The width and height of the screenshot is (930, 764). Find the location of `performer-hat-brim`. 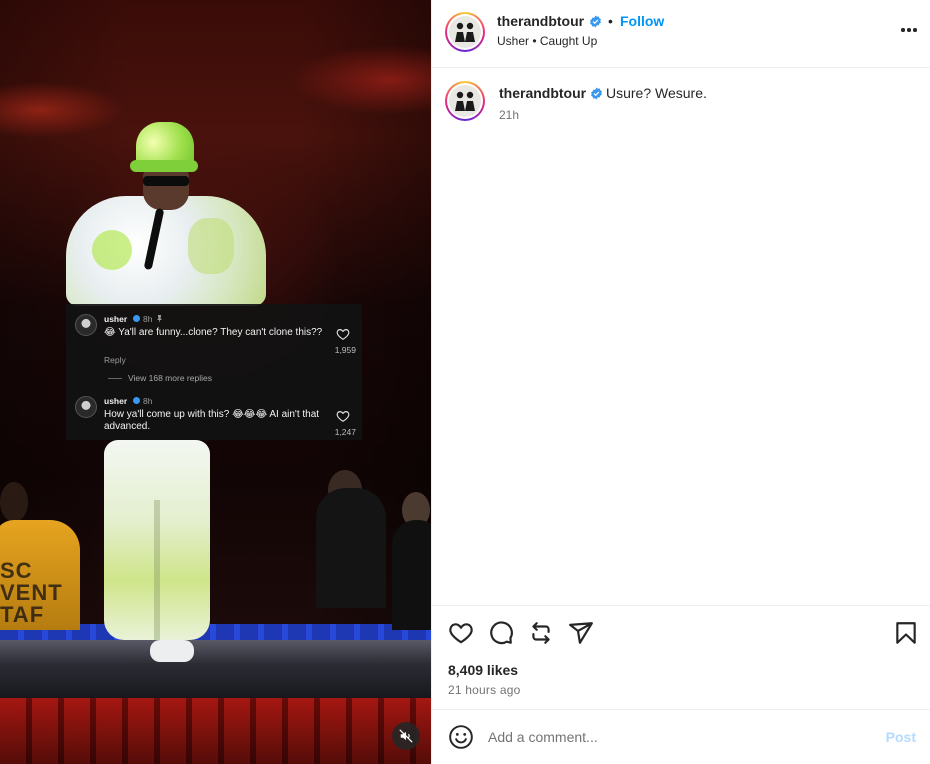

performer-hat-brim is located at coordinates (164, 166).